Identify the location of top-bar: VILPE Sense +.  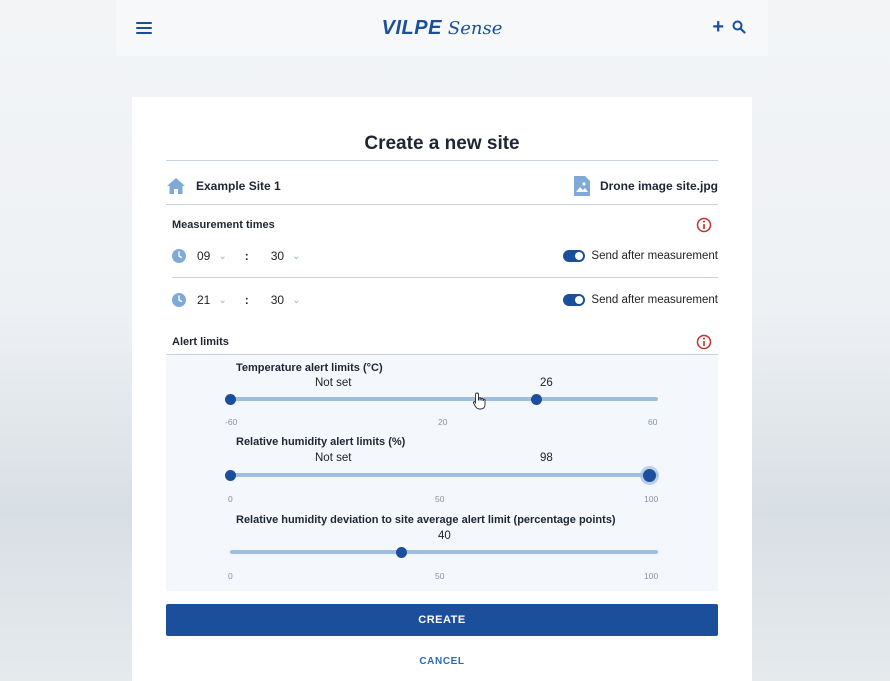
(442, 28).